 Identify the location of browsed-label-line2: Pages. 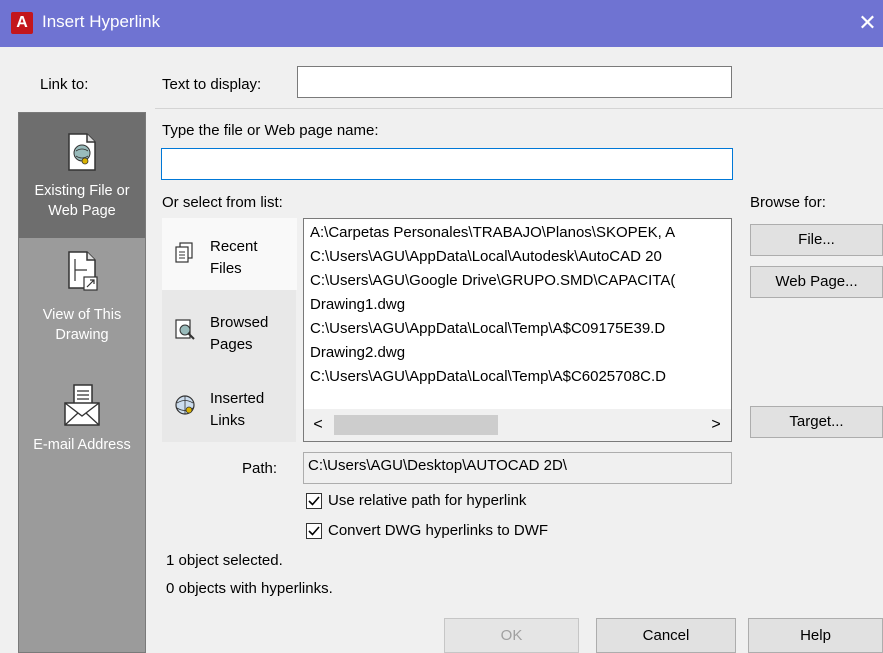
(231, 344).